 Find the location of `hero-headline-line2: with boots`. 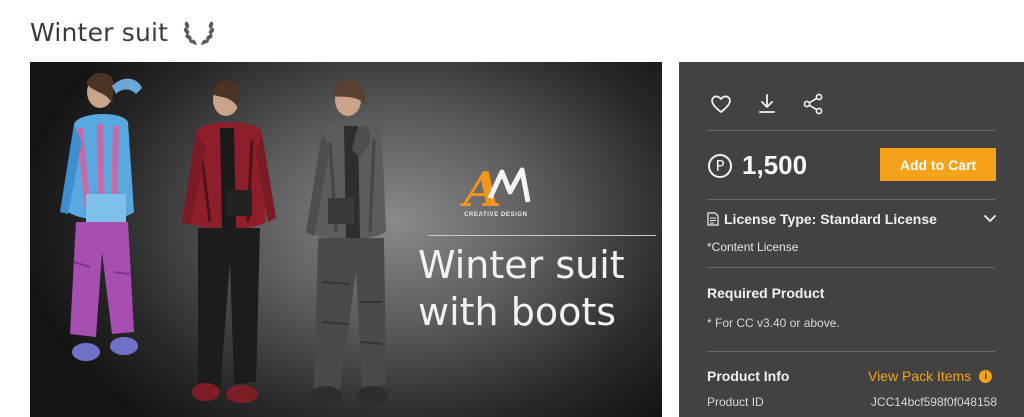

hero-headline-line2: with boots is located at coordinates (517, 312).